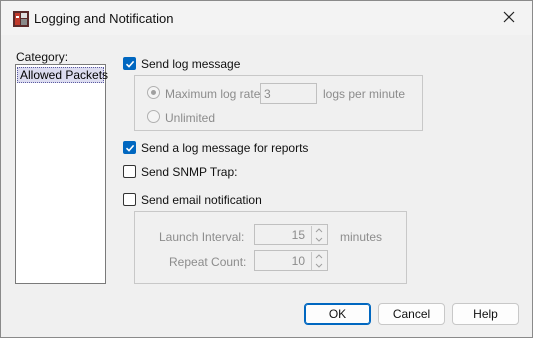 The height and width of the screenshot is (338, 533). Describe the element at coordinates (129, 199) in the screenshot. I see `send-email-checkbox` at that location.